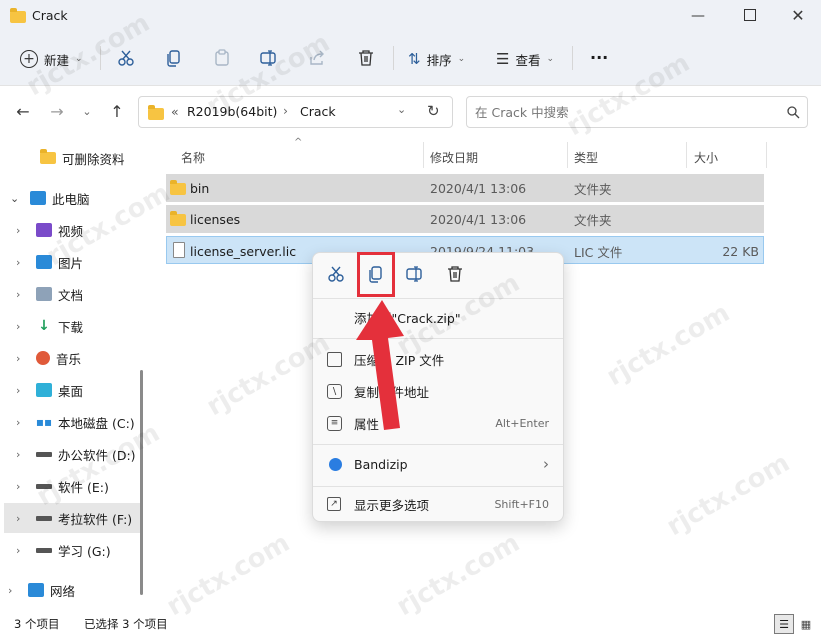  Describe the element at coordinates (87, 111) in the screenshot. I see `recent-chevron-icon: ⌄` at that location.